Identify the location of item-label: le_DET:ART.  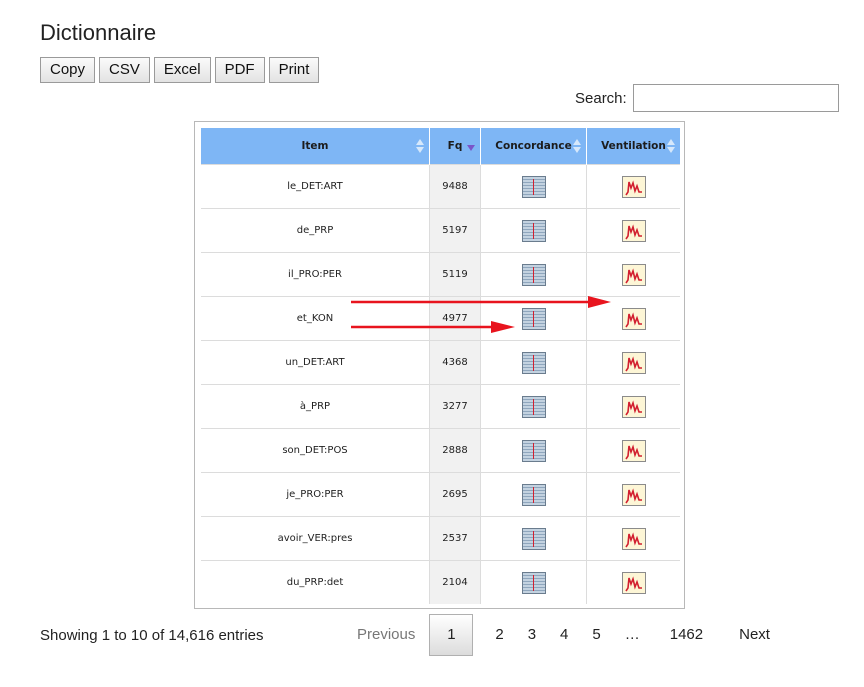
(315, 186).